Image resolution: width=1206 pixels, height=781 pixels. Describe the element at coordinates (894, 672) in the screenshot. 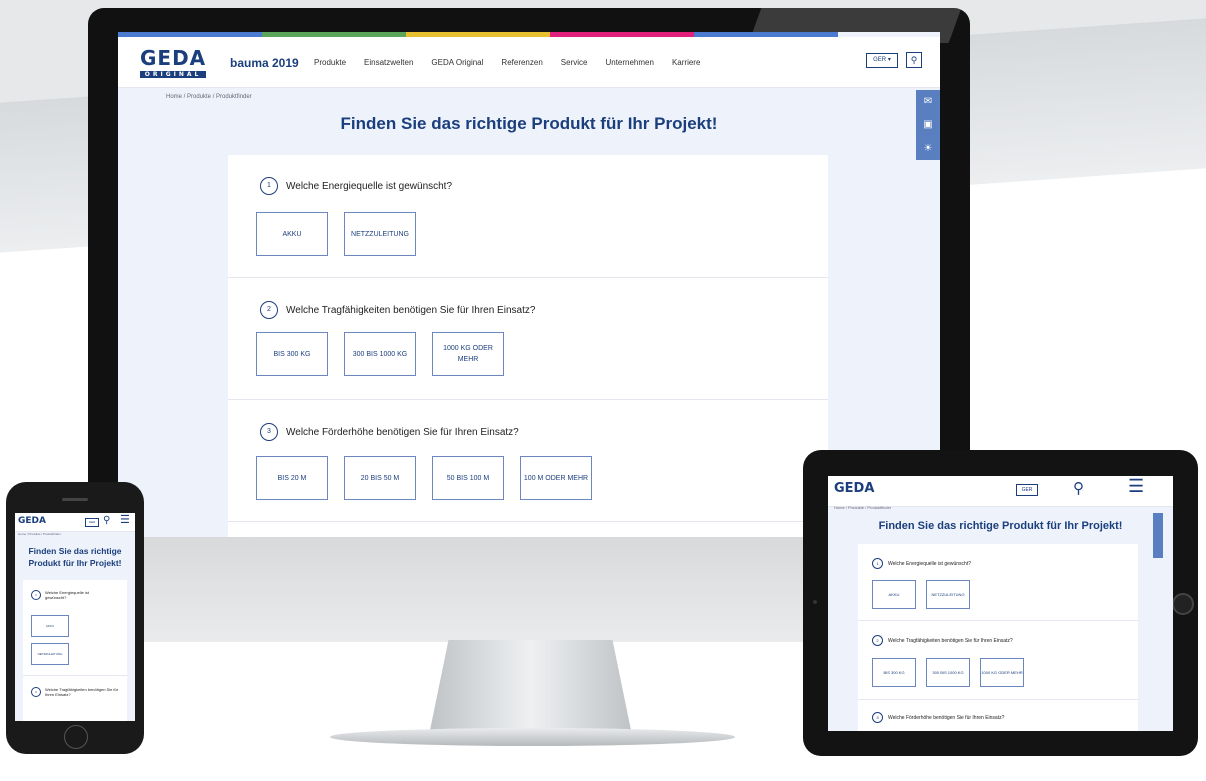

I see `tablet-option-button: BIS 300 KG` at that location.